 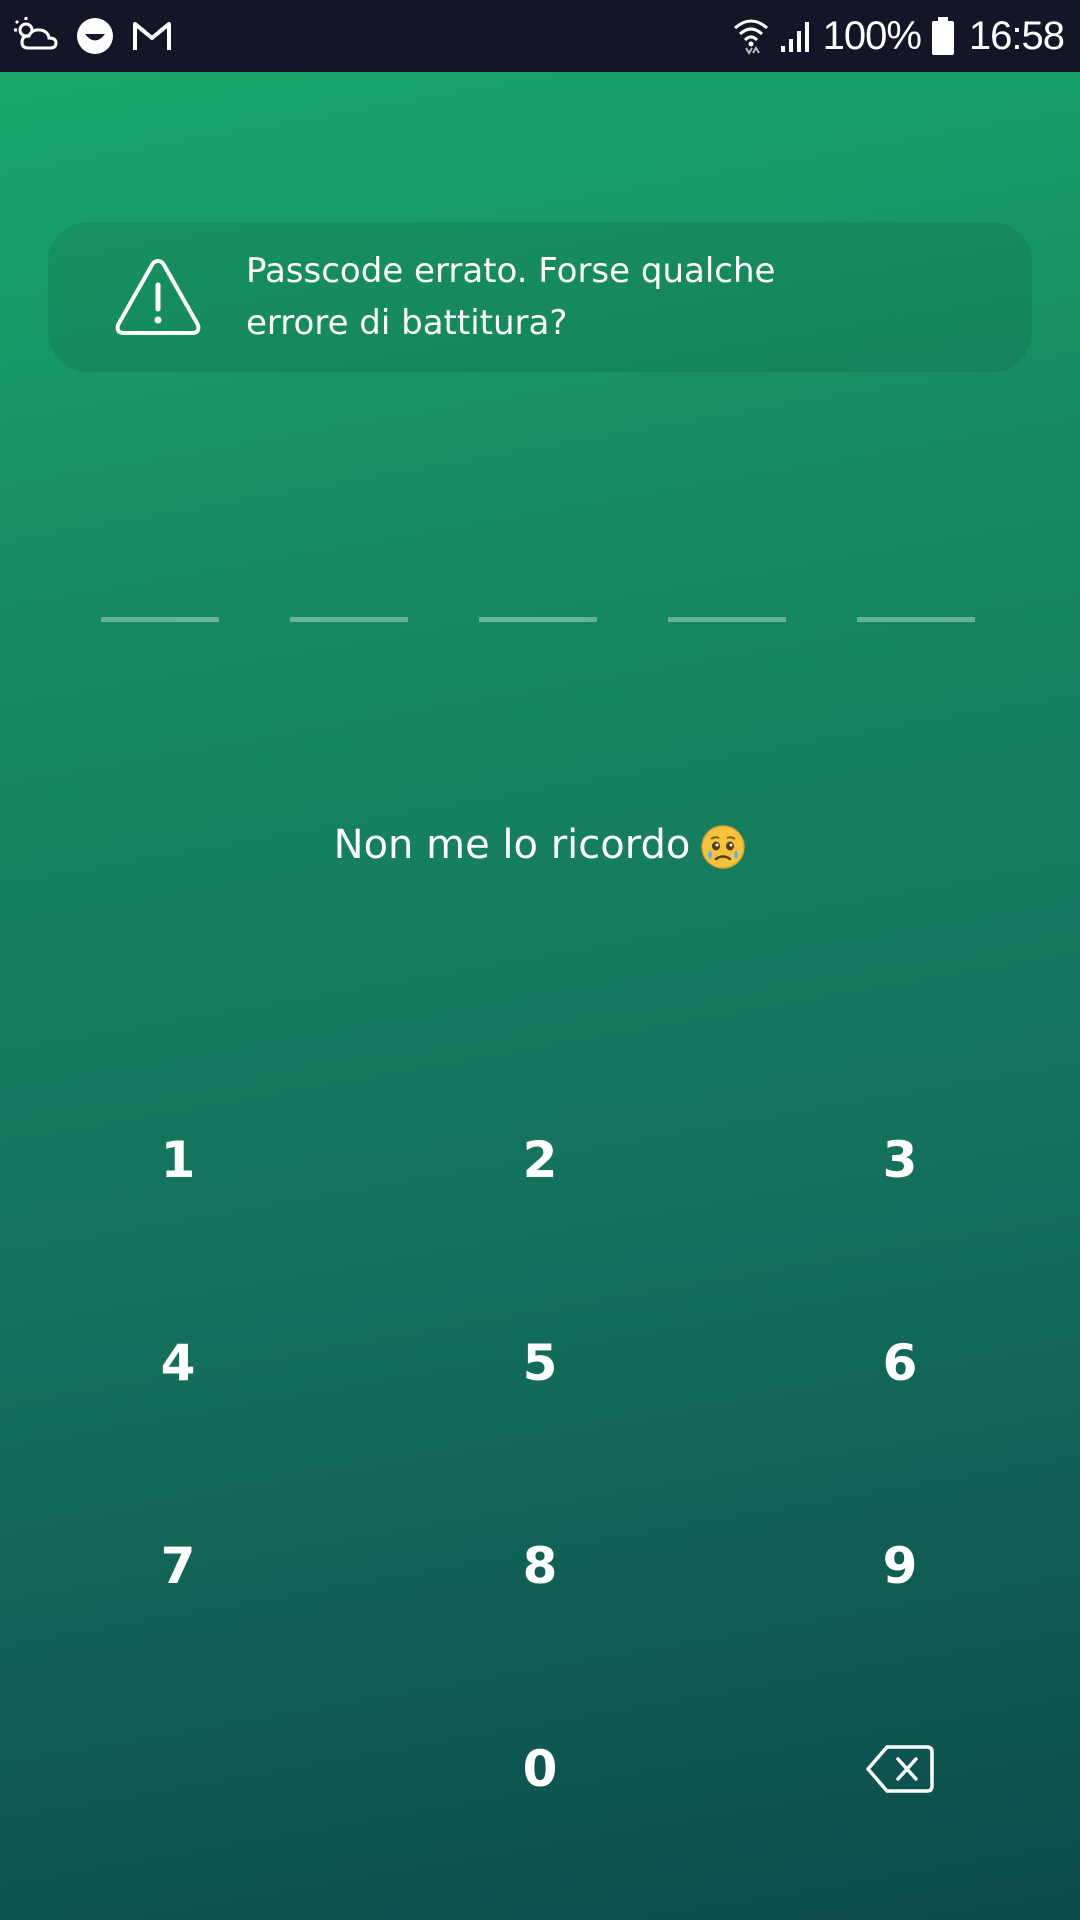 I want to click on key-8: 8, so click(x=540, y=1566).